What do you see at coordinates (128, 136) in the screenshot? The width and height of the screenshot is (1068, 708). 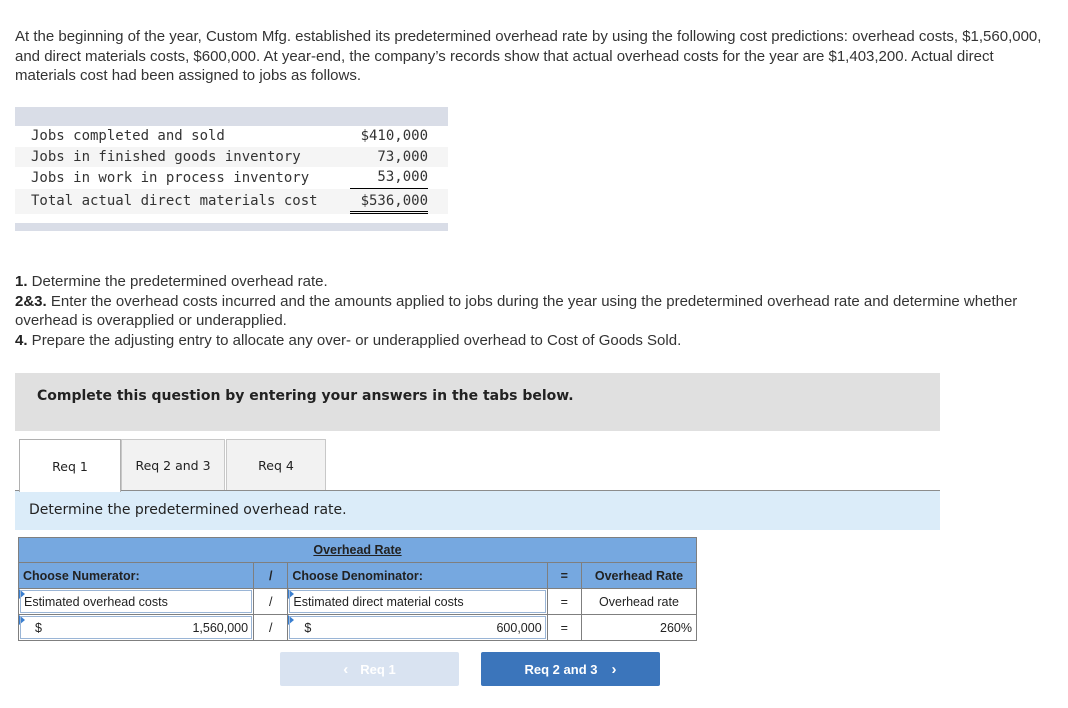 I see `row-label: Jobs completed and sold` at bounding box center [128, 136].